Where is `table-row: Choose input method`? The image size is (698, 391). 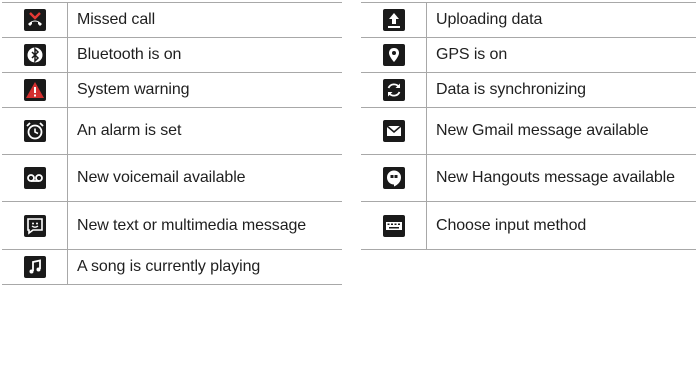 table-row: Choose input method is located at coordinates (528, 225).